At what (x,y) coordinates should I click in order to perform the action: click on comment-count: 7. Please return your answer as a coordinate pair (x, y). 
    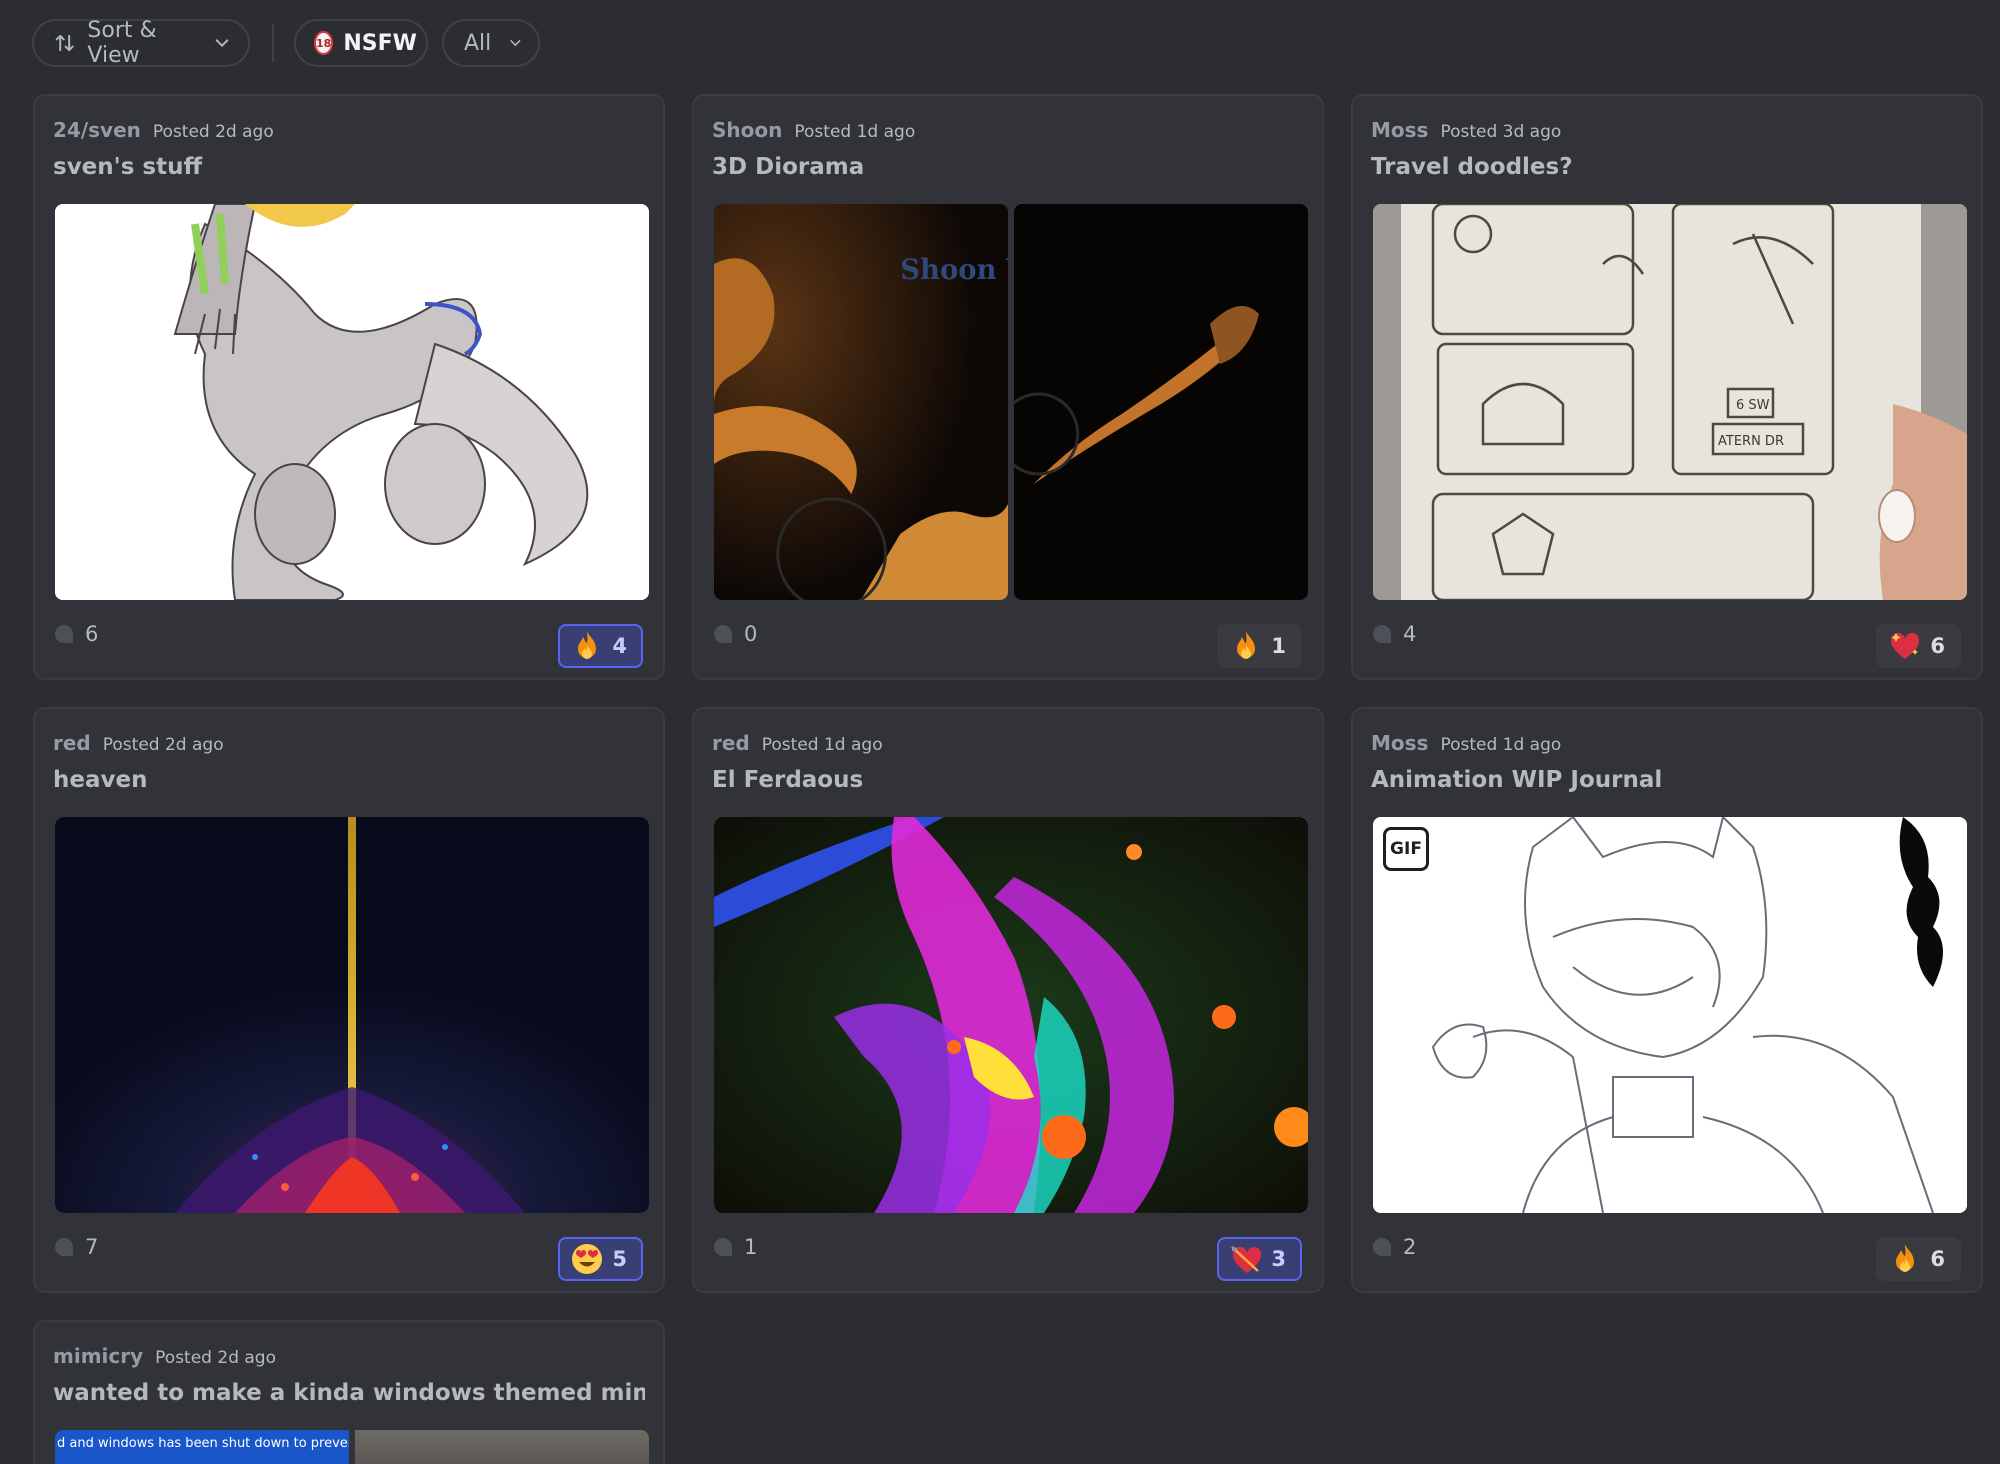
    Looking at the image, I should click on (75, 1247).